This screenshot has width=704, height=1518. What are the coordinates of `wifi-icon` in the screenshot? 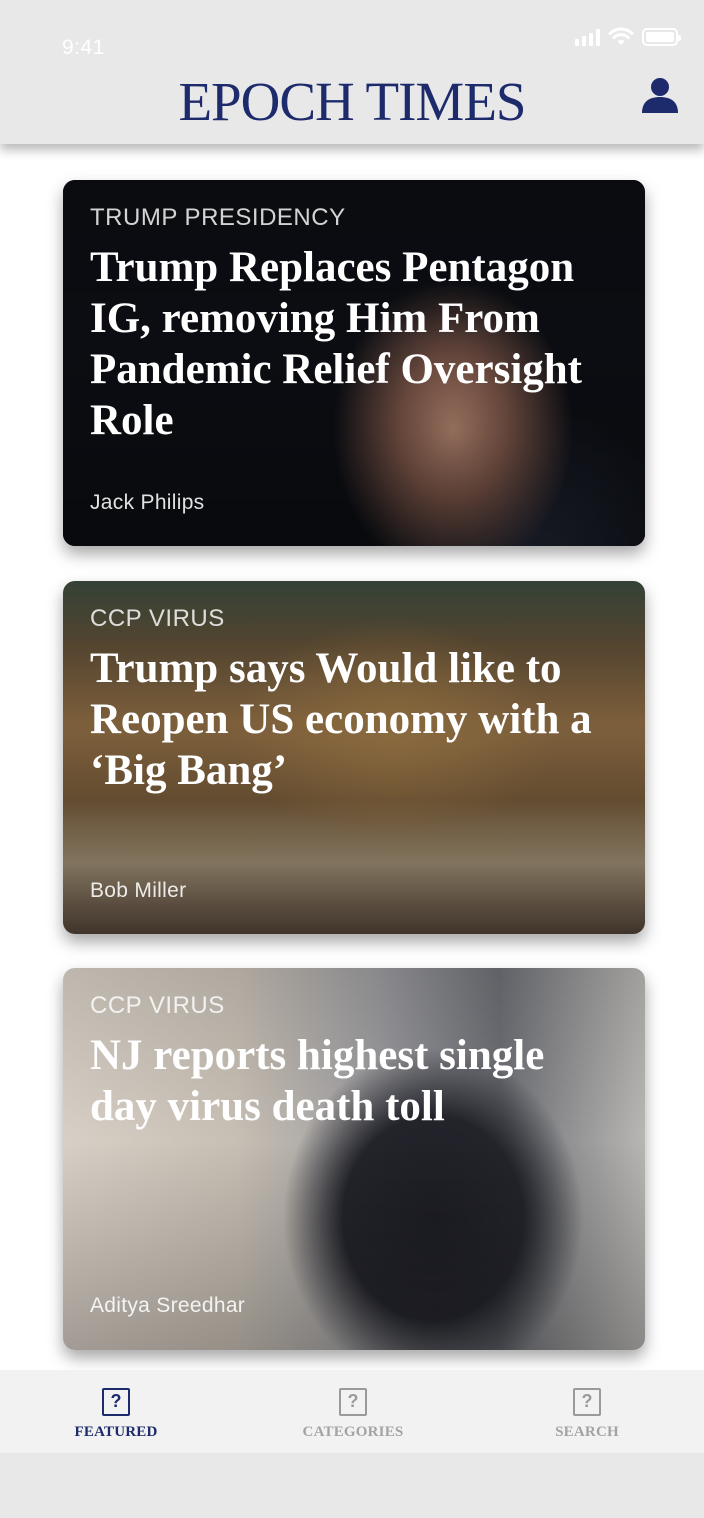 It's located at (621, 36).